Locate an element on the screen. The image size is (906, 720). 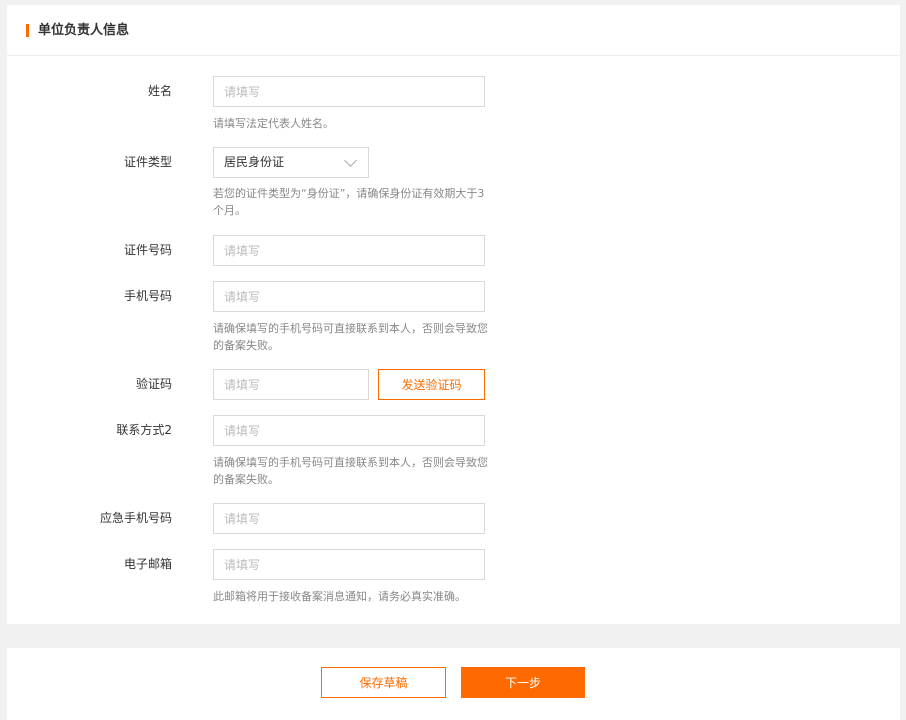
id-number-label: 证件号码 is located at coordinates (147, 250).